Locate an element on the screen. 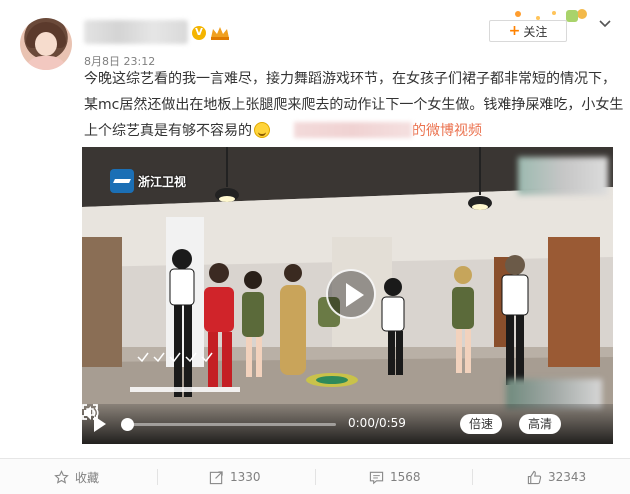  channel-logo-icon is located at coordinates (122, 181).